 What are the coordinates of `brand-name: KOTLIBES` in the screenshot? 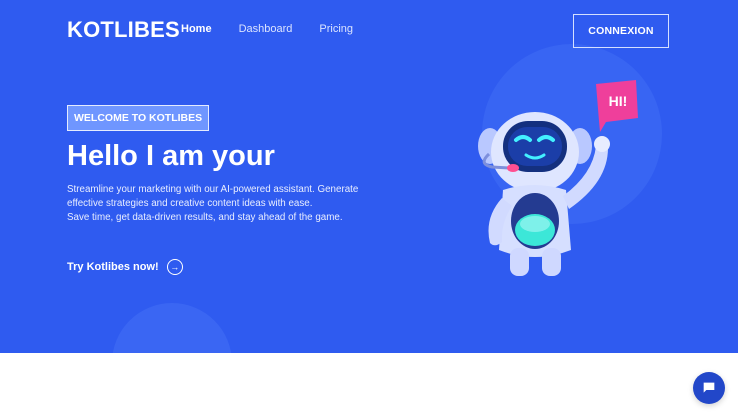 It's located at (123, 29).